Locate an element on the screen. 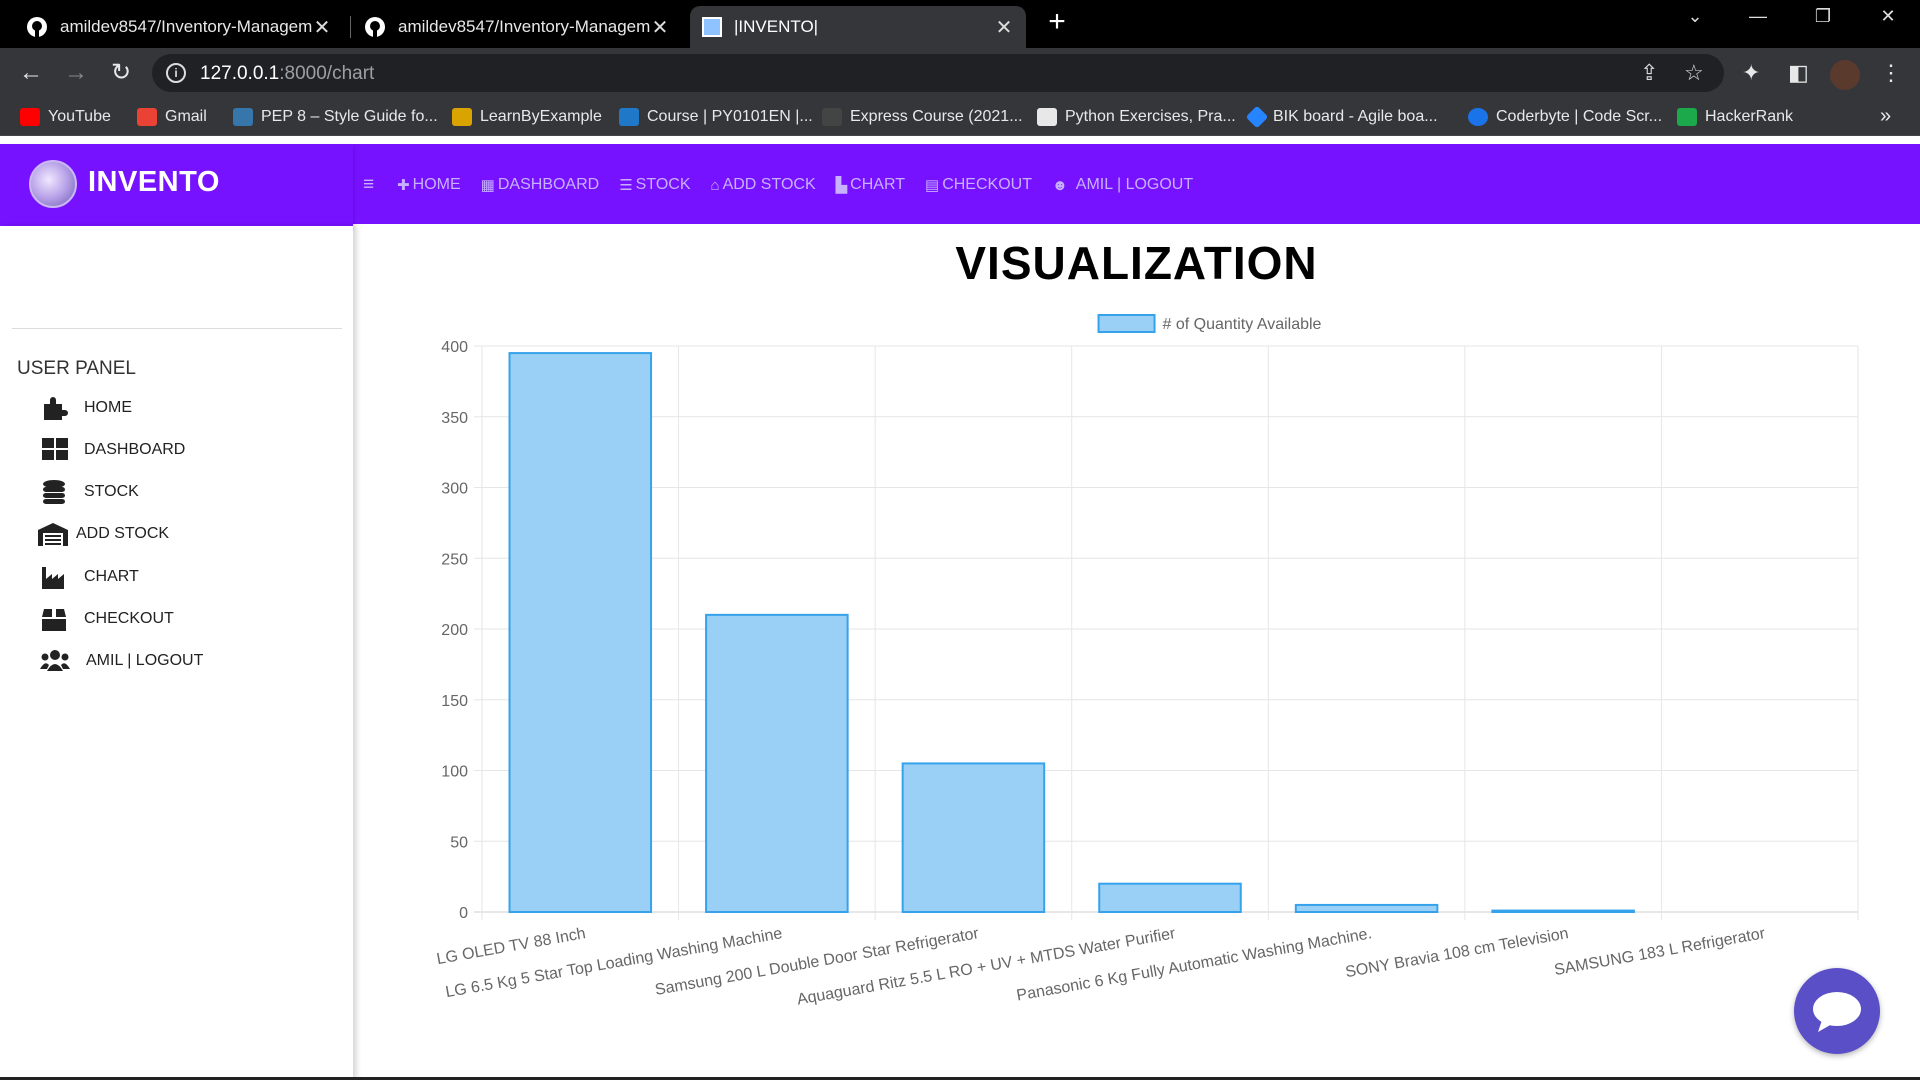 This screenshot has height=1080, width=1920. sidebar-item-stock: STOCK is located at coordinates (89, 492).